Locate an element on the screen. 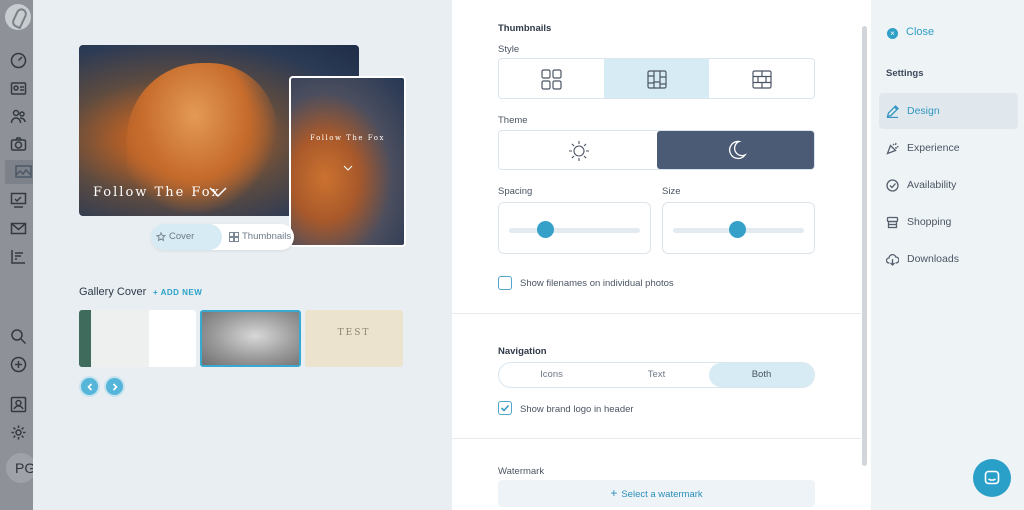  style-selector is located at coordinates (656, 78).